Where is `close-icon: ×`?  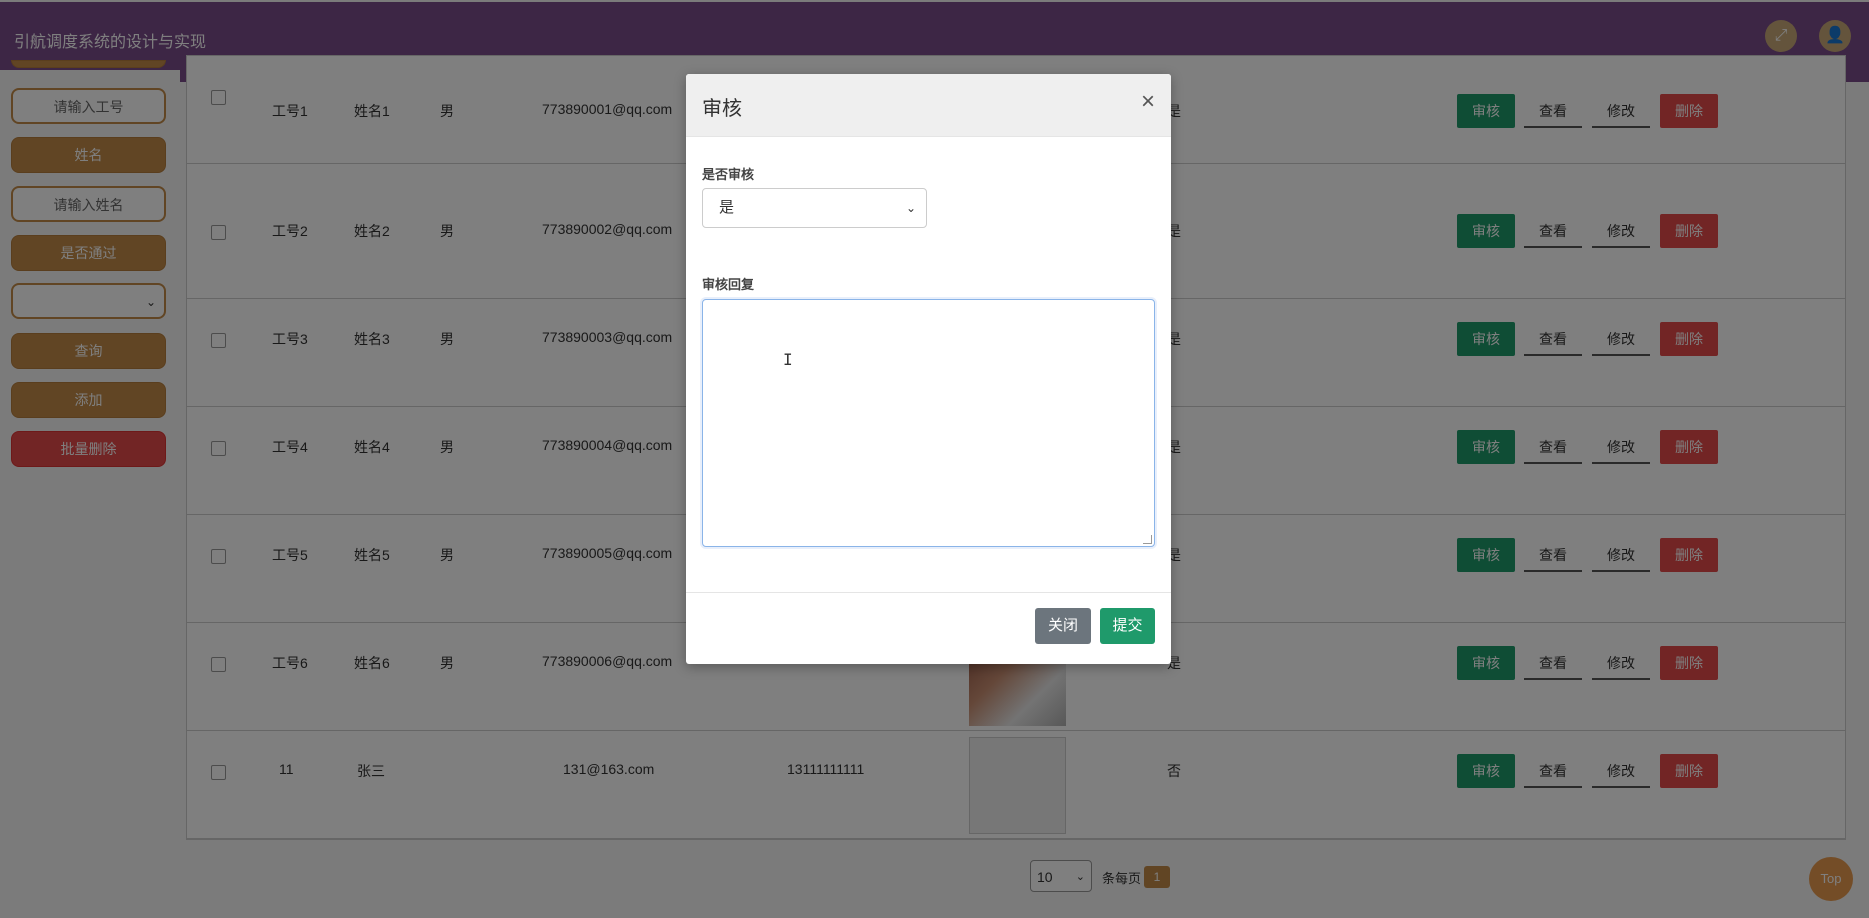
close-icon: × is located at coordinates (1148, 102).